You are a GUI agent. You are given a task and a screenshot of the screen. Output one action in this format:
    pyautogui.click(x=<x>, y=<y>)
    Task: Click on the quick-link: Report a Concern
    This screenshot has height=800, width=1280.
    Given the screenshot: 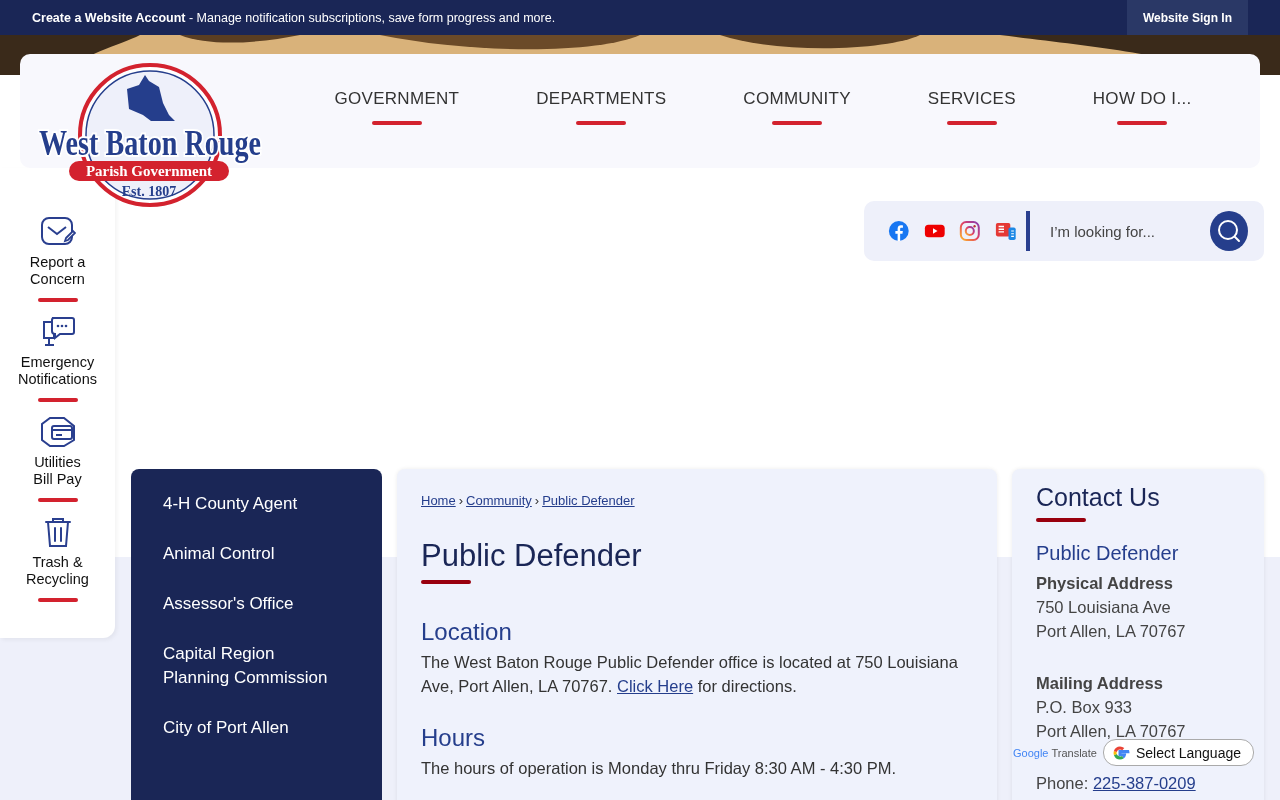 What is the action you would take?
    pyautogui.click(x=57, y=259)
    